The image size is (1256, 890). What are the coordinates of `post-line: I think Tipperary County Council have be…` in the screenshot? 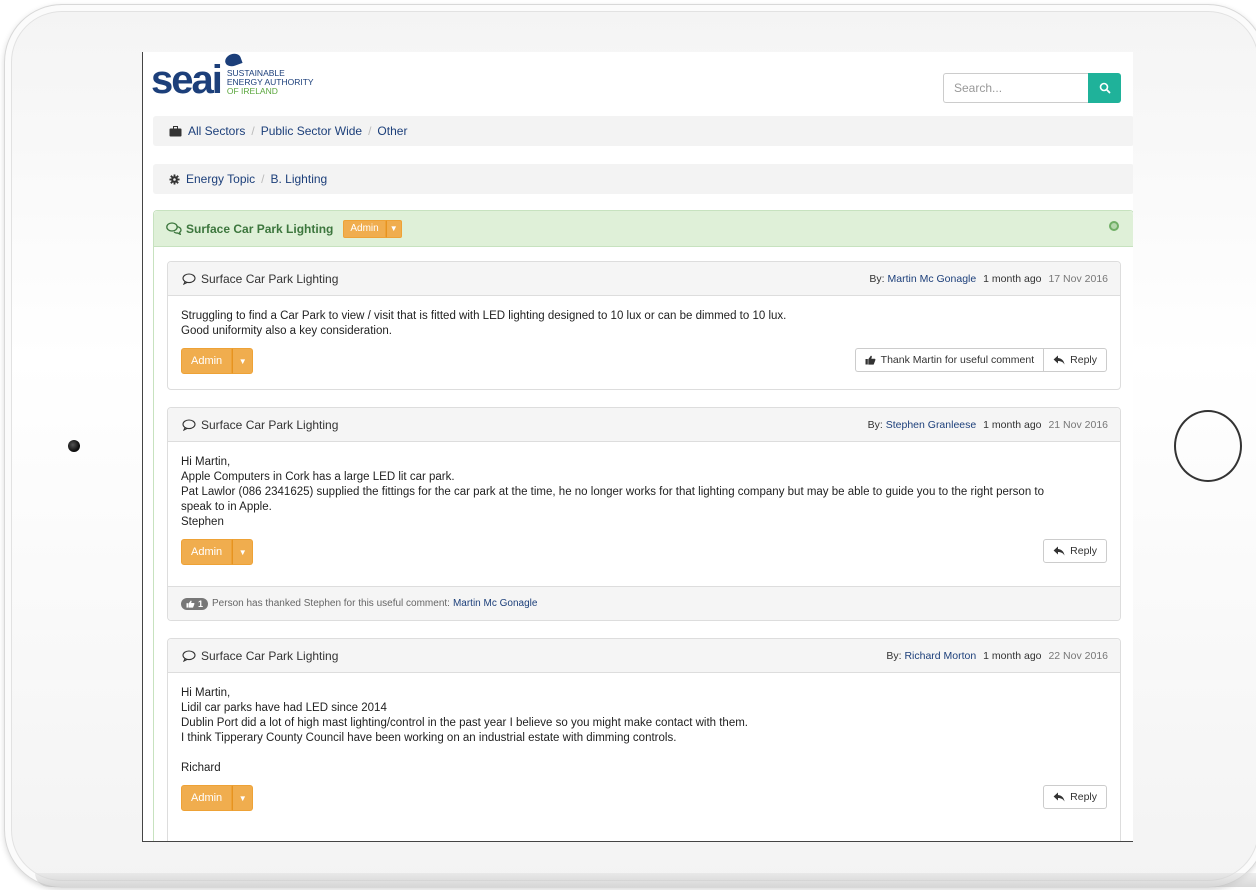 It's located at (429, 738).